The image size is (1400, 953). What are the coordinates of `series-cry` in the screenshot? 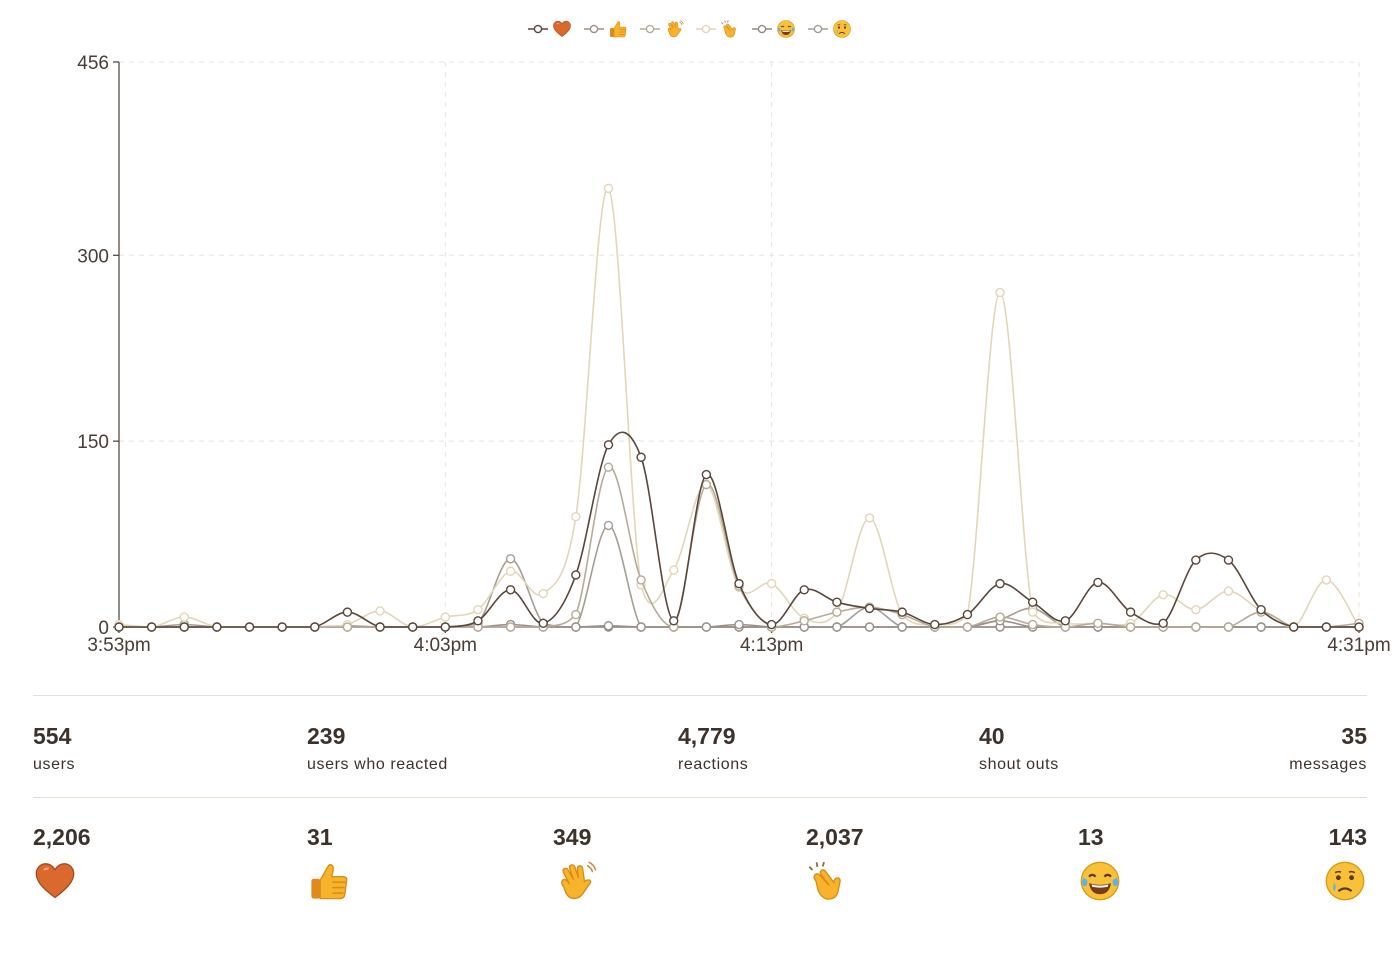 It's located at (739, 576).